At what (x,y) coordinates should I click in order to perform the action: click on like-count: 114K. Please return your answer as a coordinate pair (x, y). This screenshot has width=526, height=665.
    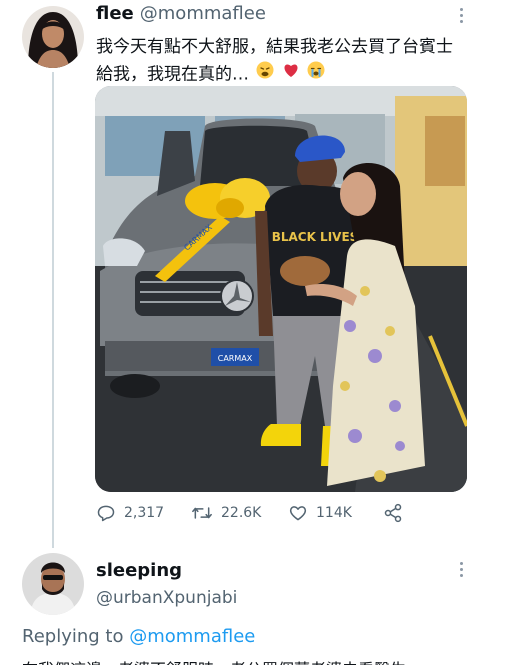
    Looking at the image, I should click on (334, 513).